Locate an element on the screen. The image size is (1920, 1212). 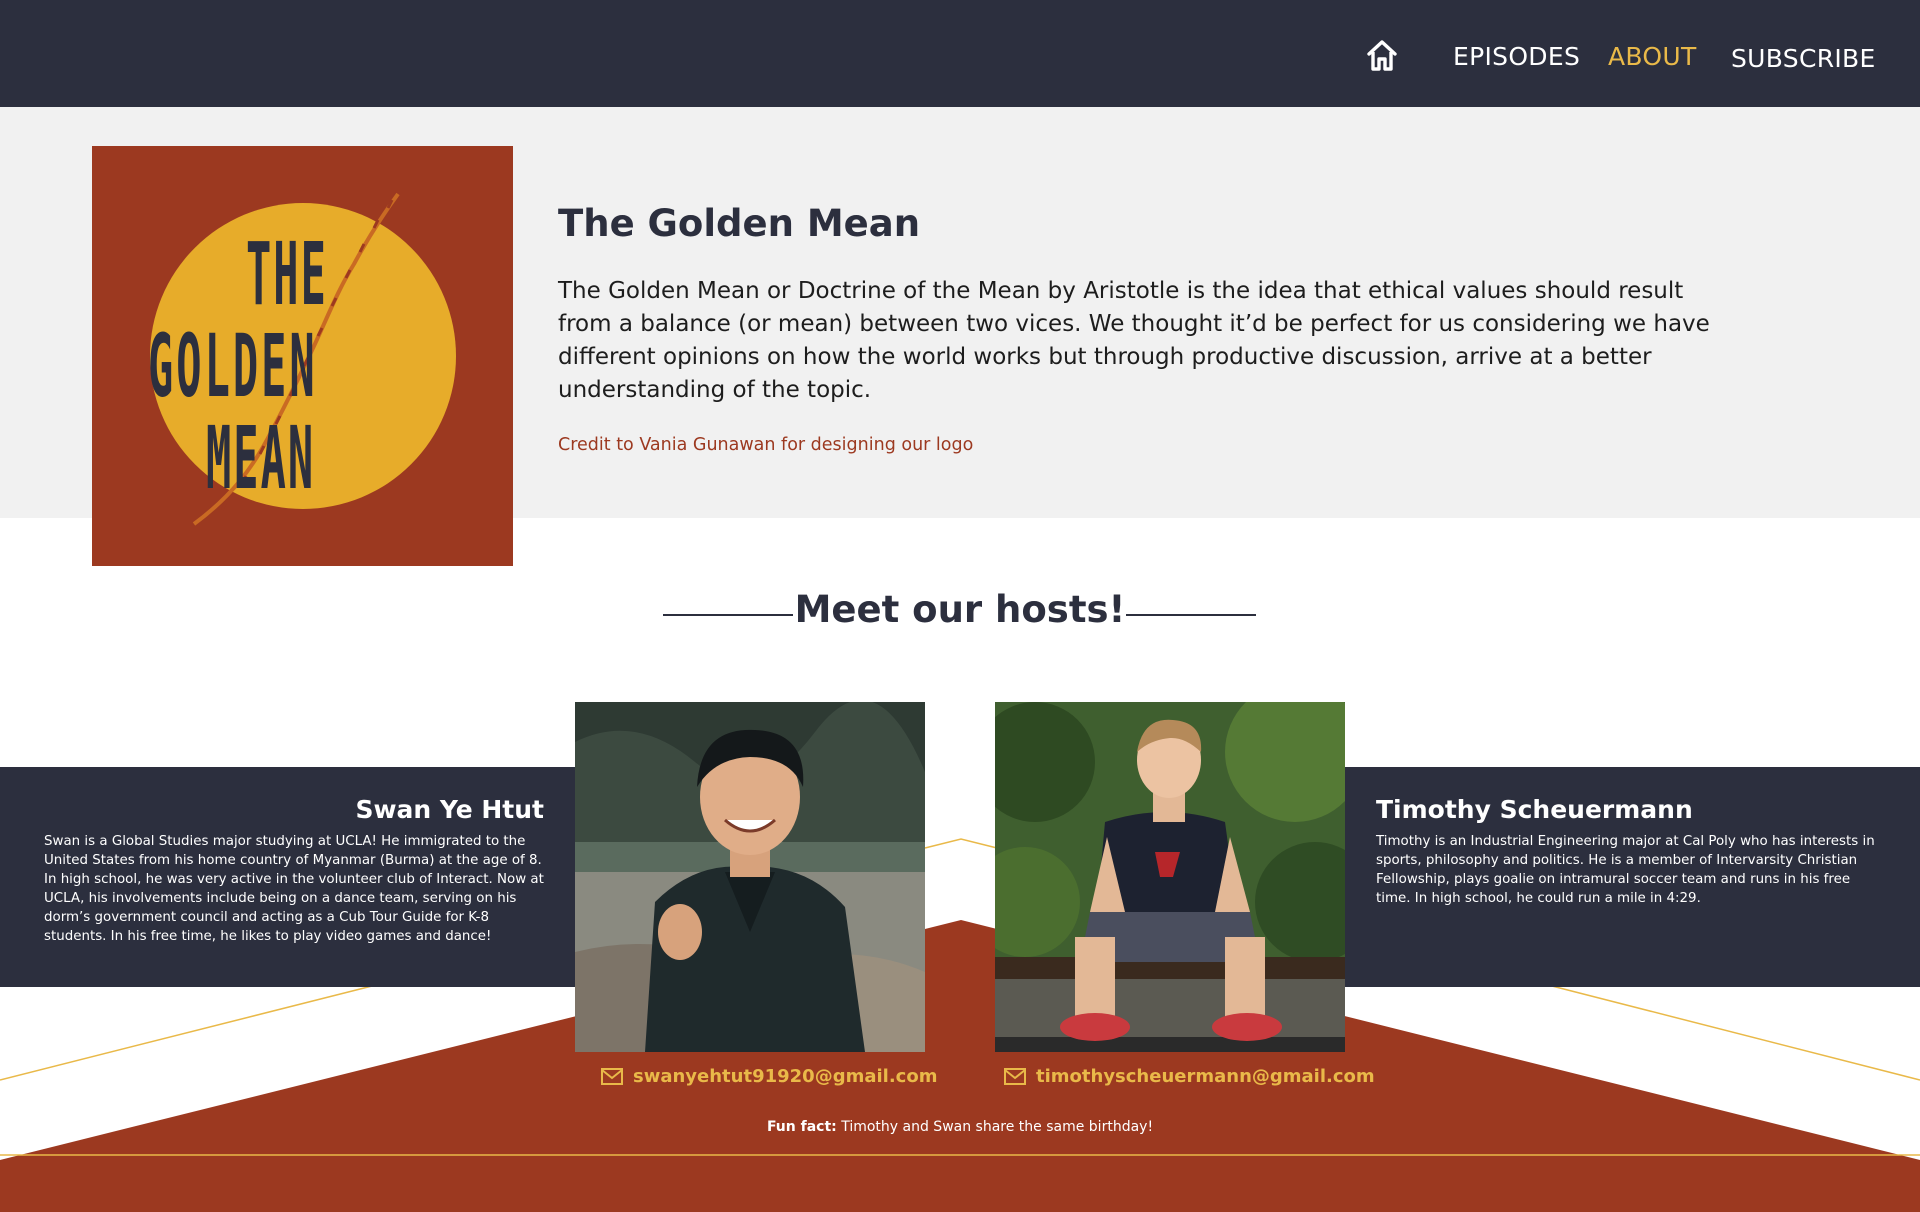
hosts-heading: Meet our hosts! is located at coordinates (960, 609).